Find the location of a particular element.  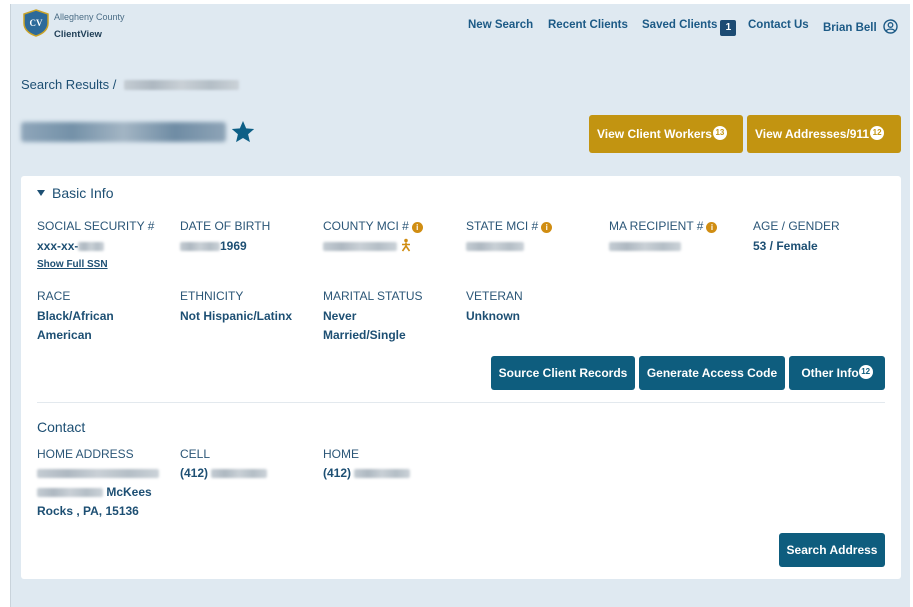

county-mci-label: COUNTY MCI # i is located at coordinates (373, 226).